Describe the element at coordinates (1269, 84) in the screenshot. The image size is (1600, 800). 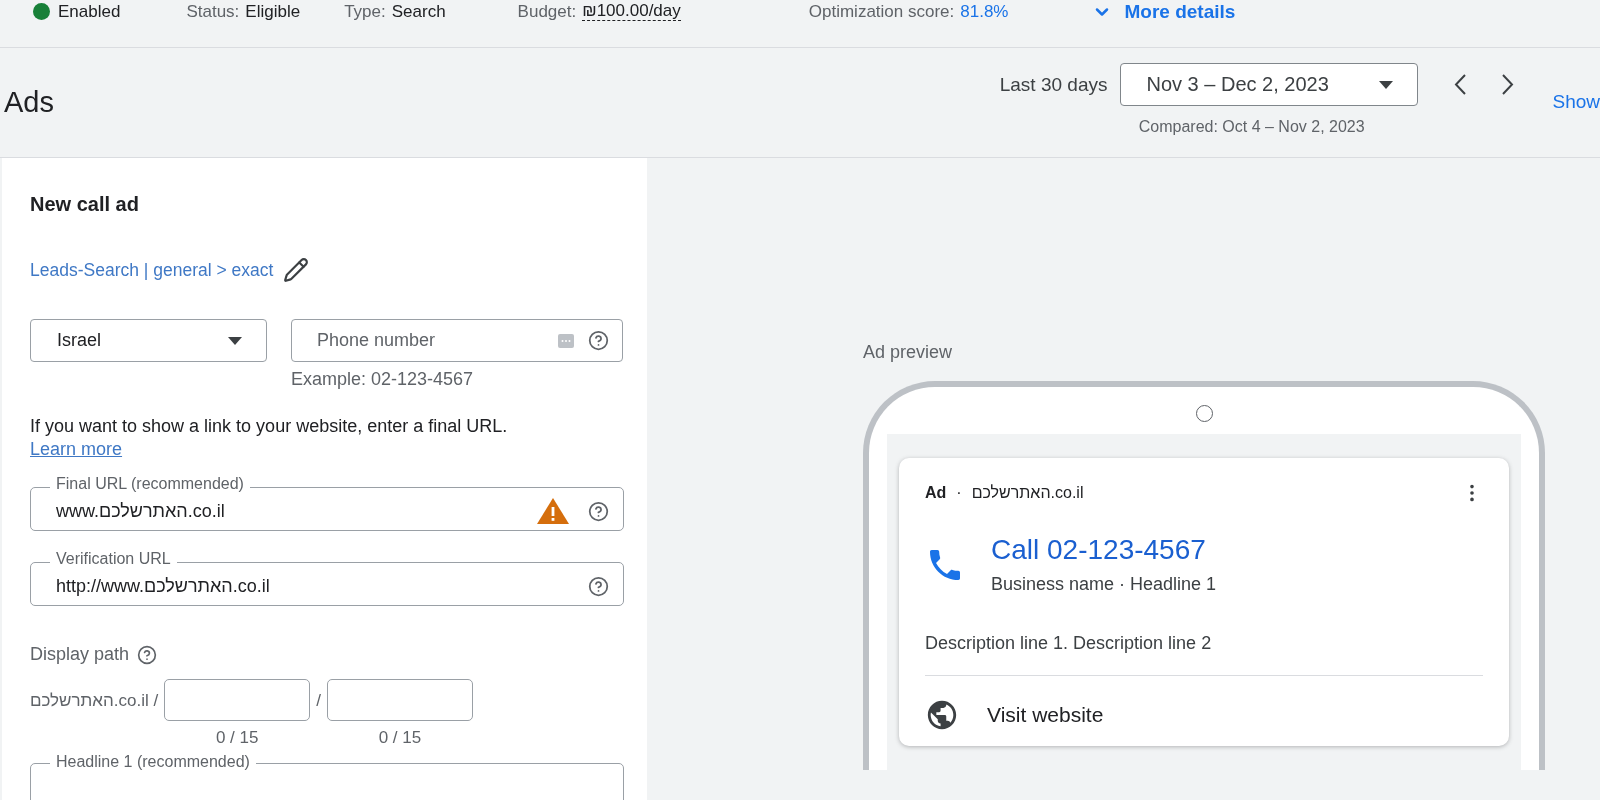
I see `date-range-dropdown: Nov 3 – Dec 2, 2023` at that location.